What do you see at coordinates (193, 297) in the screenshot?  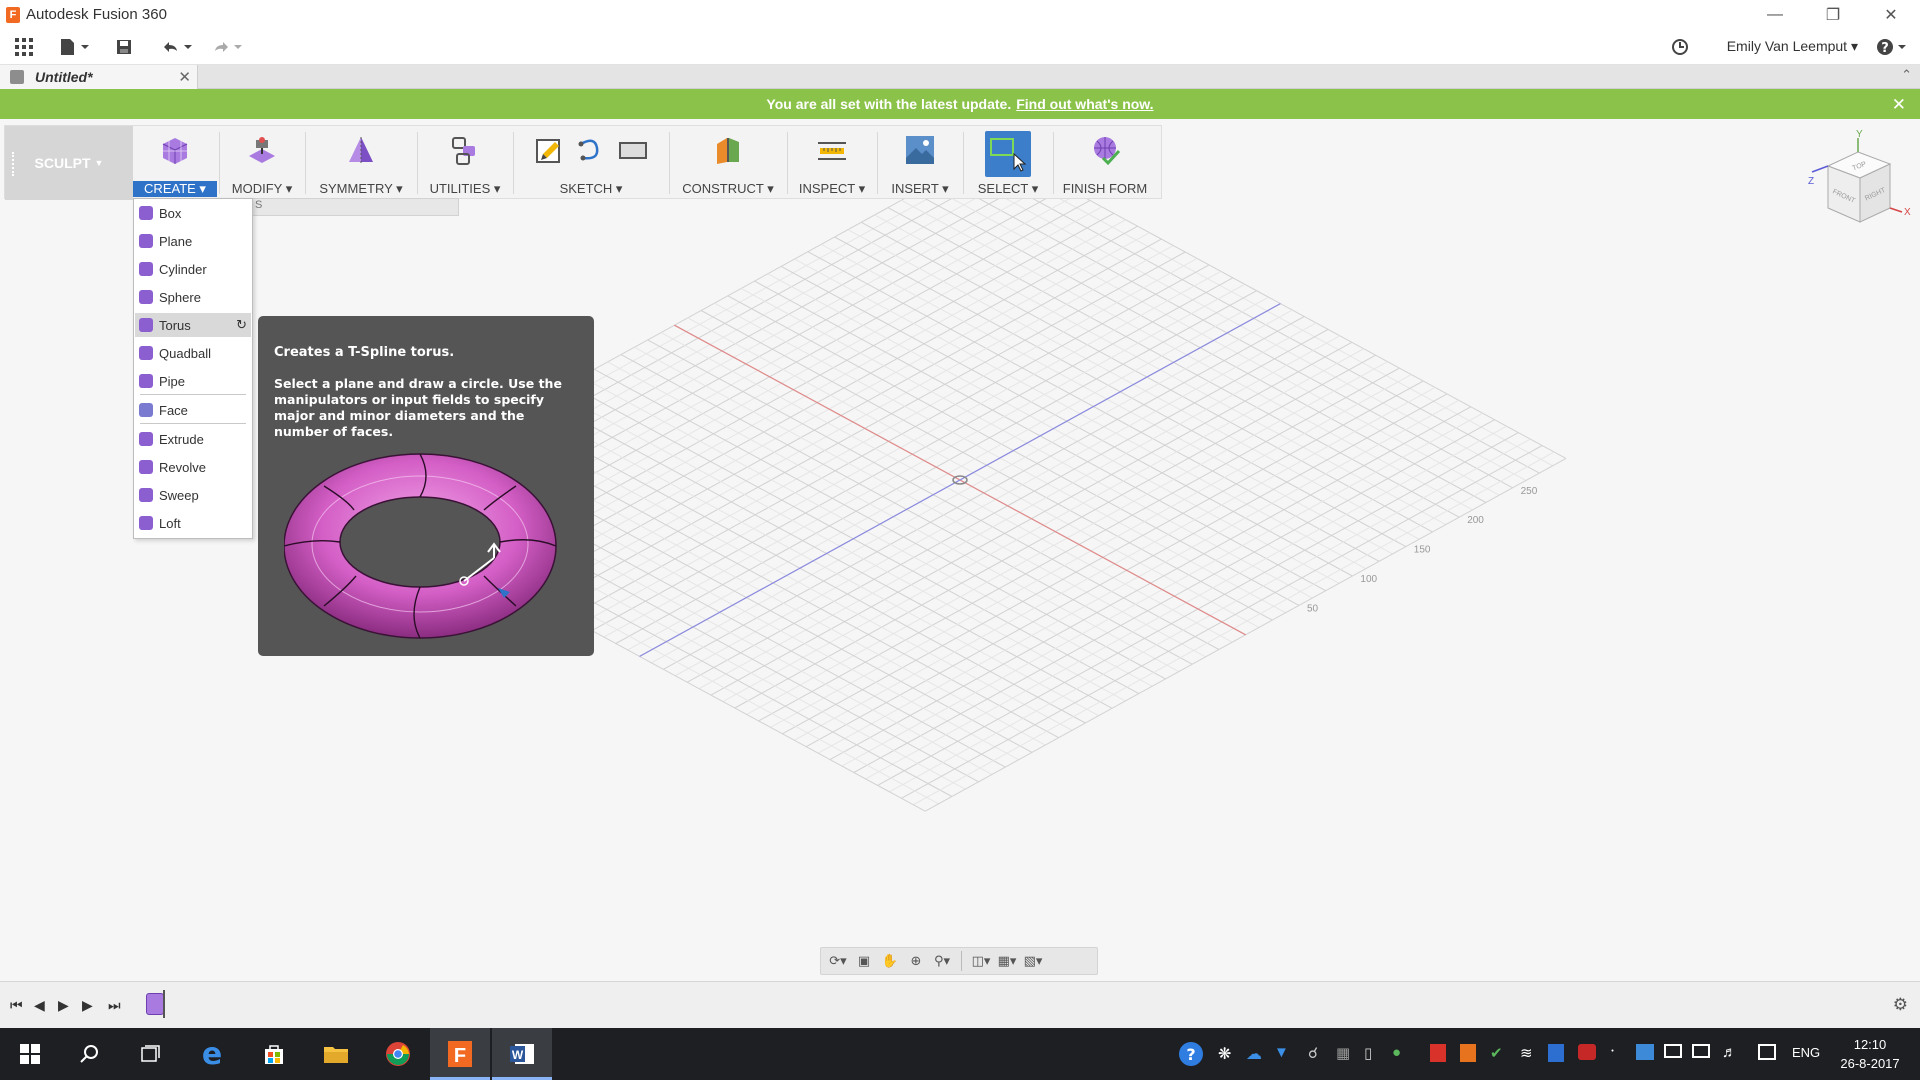 I see `create-menu-item-sphere: Sphere` at bounding box center [193, 297].